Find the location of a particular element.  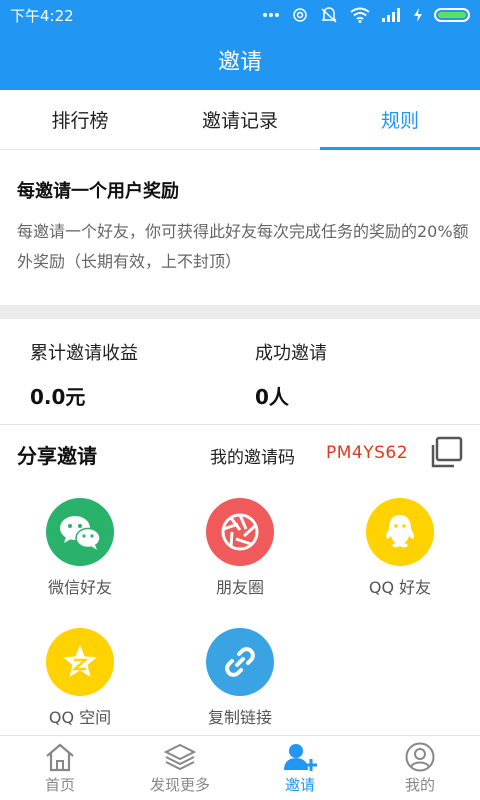

wechat-icon is located at coordinates (80, 532).